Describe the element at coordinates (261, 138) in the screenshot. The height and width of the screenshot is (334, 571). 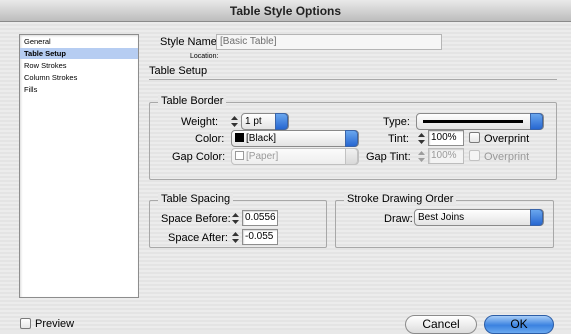
I see `color-value: [Black]` at that location.